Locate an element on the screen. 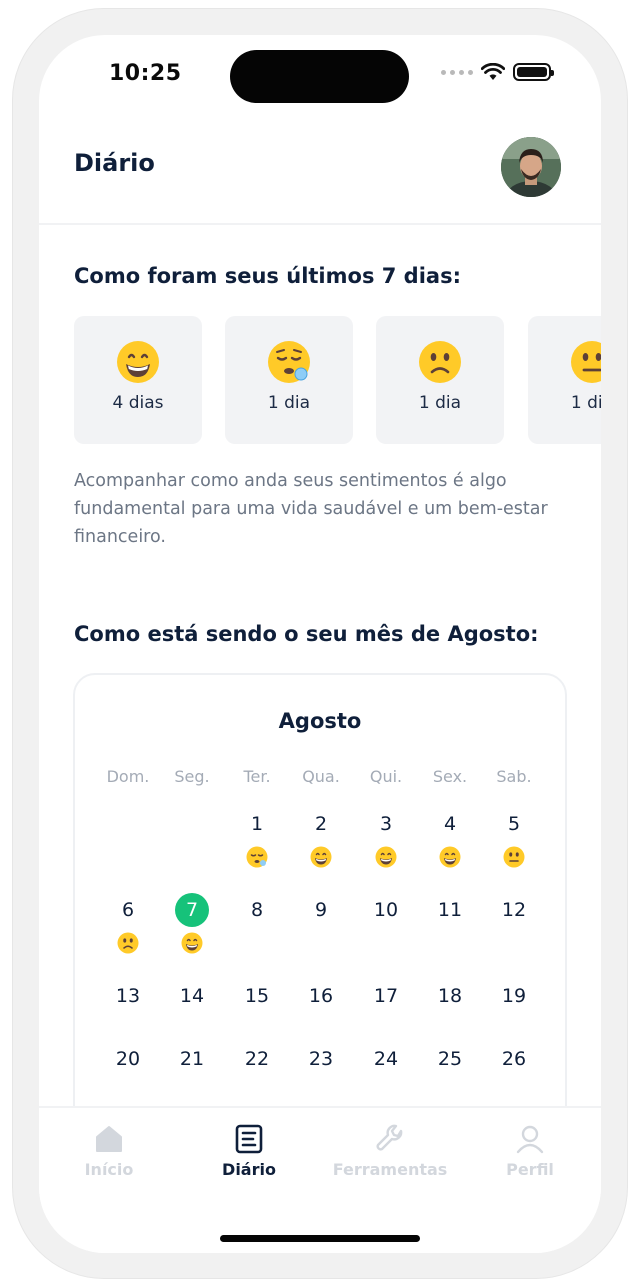 This screenshot has width=640, height=1287. day-number: 4 is located at coordinates (450, 824).